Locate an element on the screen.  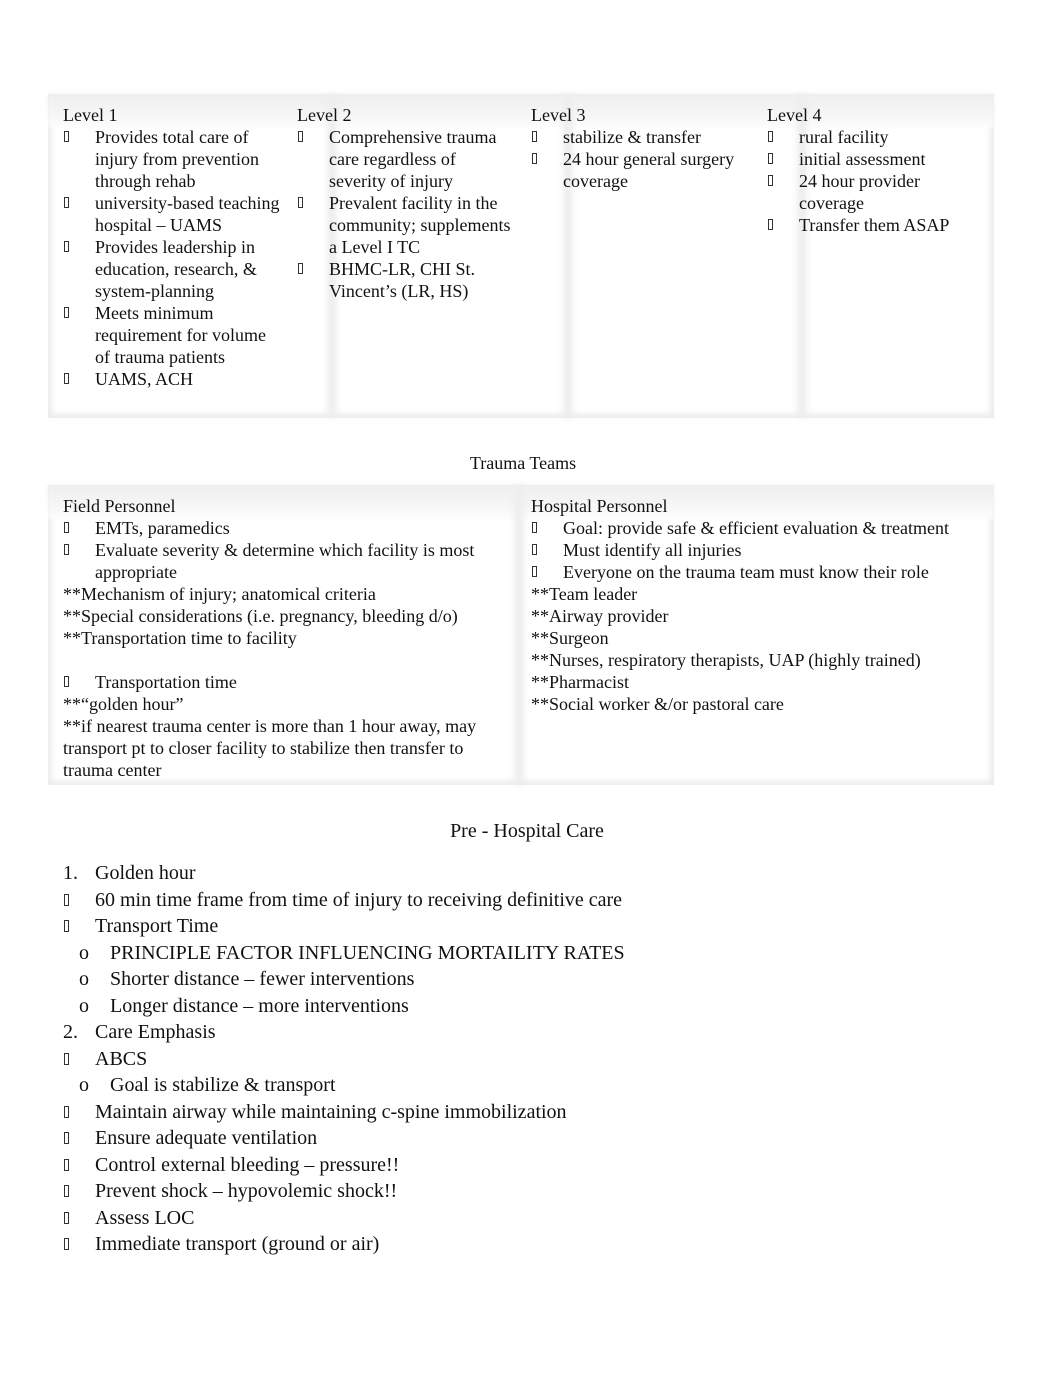
list-item: Transfer them ASAP is located at coordinates (867, 225).